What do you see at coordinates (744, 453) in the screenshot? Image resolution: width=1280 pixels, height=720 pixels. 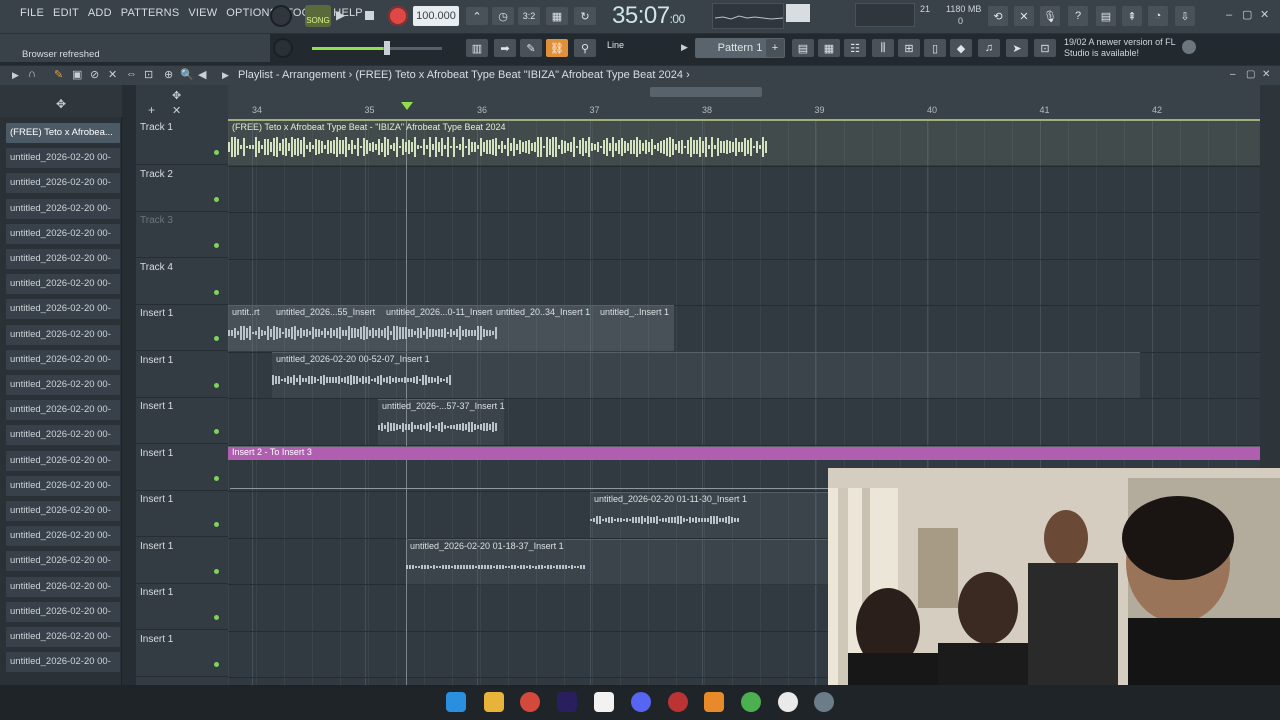 I see `automation-clip: Insert 2 - To Insert 3` at bounding box center [744, 453].